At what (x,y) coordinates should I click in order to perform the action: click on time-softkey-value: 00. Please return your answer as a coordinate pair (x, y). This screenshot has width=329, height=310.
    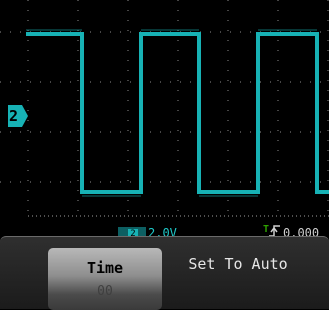
    Looking at the image, I should click on (105, 291).